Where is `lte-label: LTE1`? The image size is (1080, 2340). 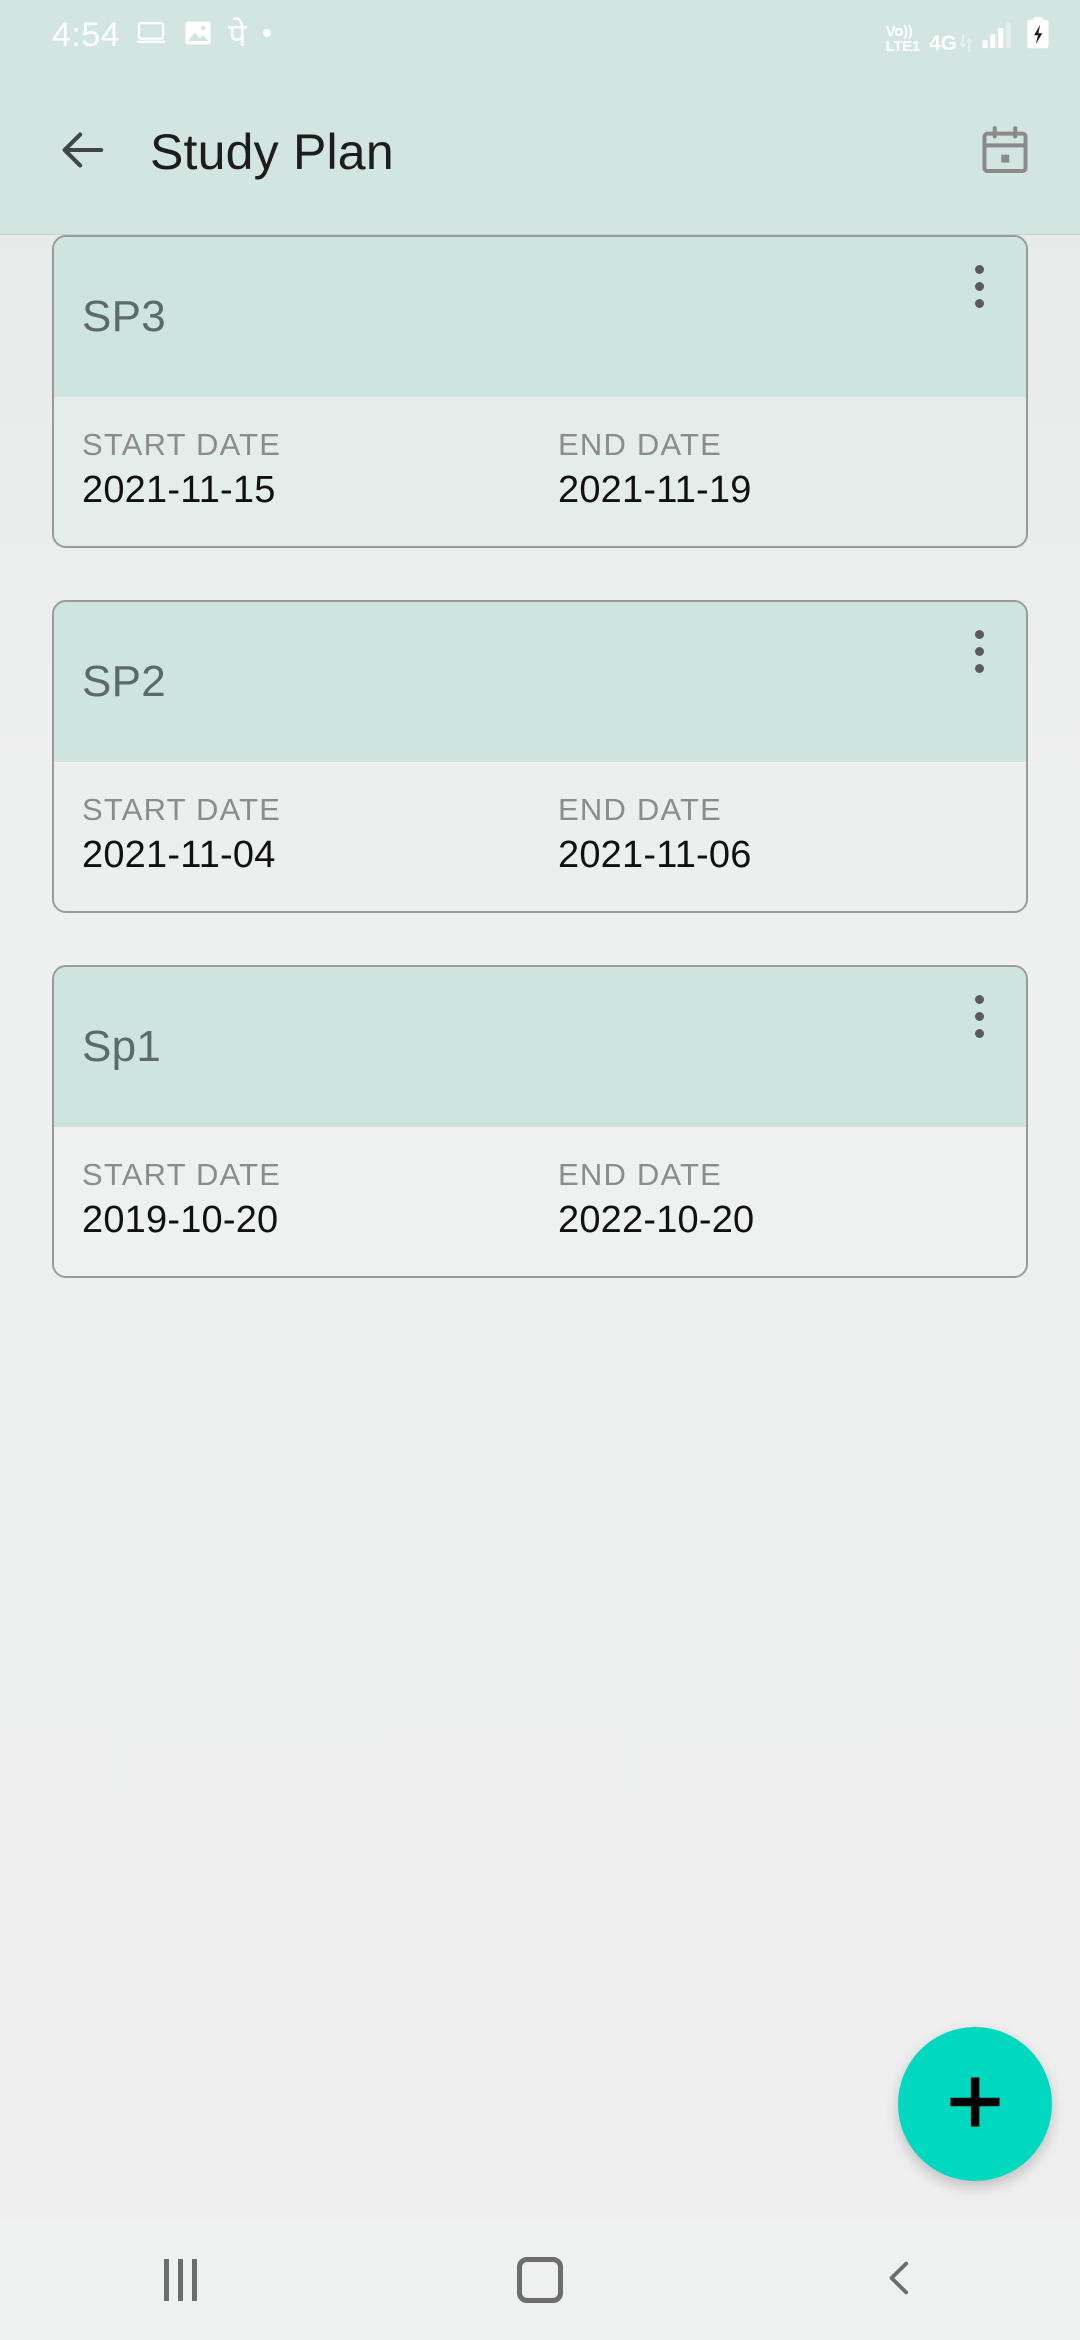
lte-label: LTE1 is located at coordinates (903, 46).